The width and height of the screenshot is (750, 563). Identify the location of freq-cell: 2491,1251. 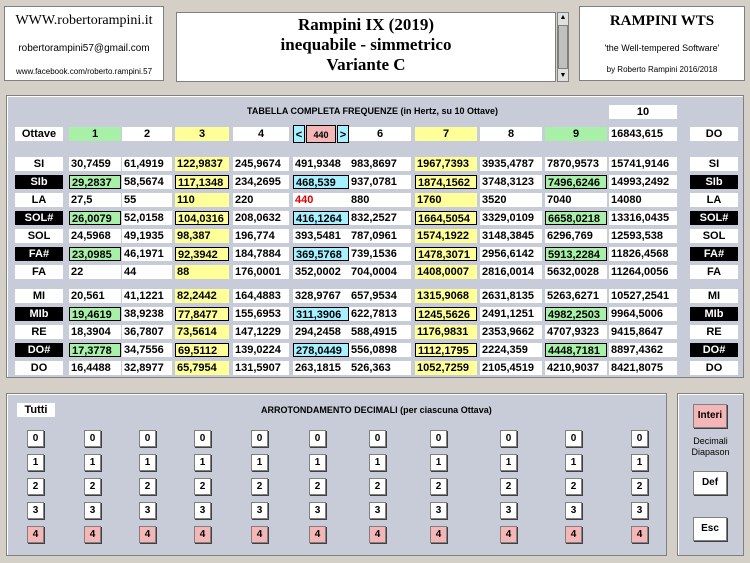
(511, 314).